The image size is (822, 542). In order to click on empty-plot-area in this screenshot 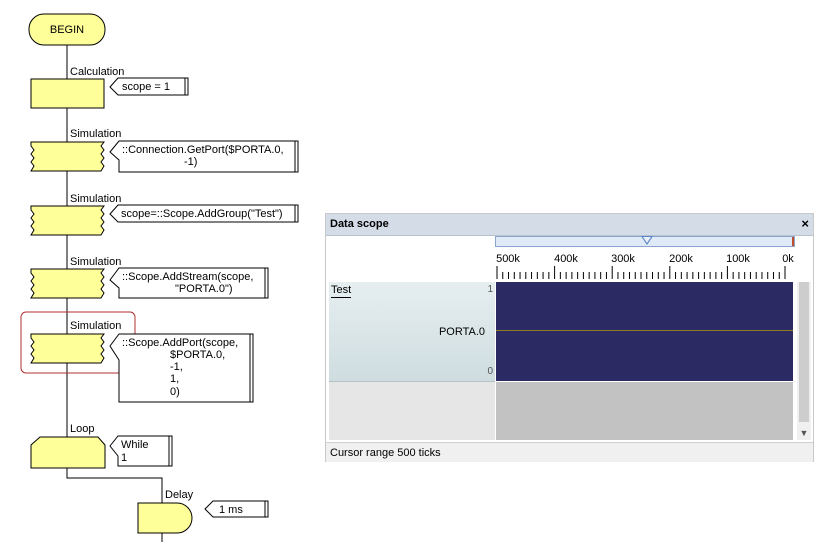, I will do `click(644, 411)`.